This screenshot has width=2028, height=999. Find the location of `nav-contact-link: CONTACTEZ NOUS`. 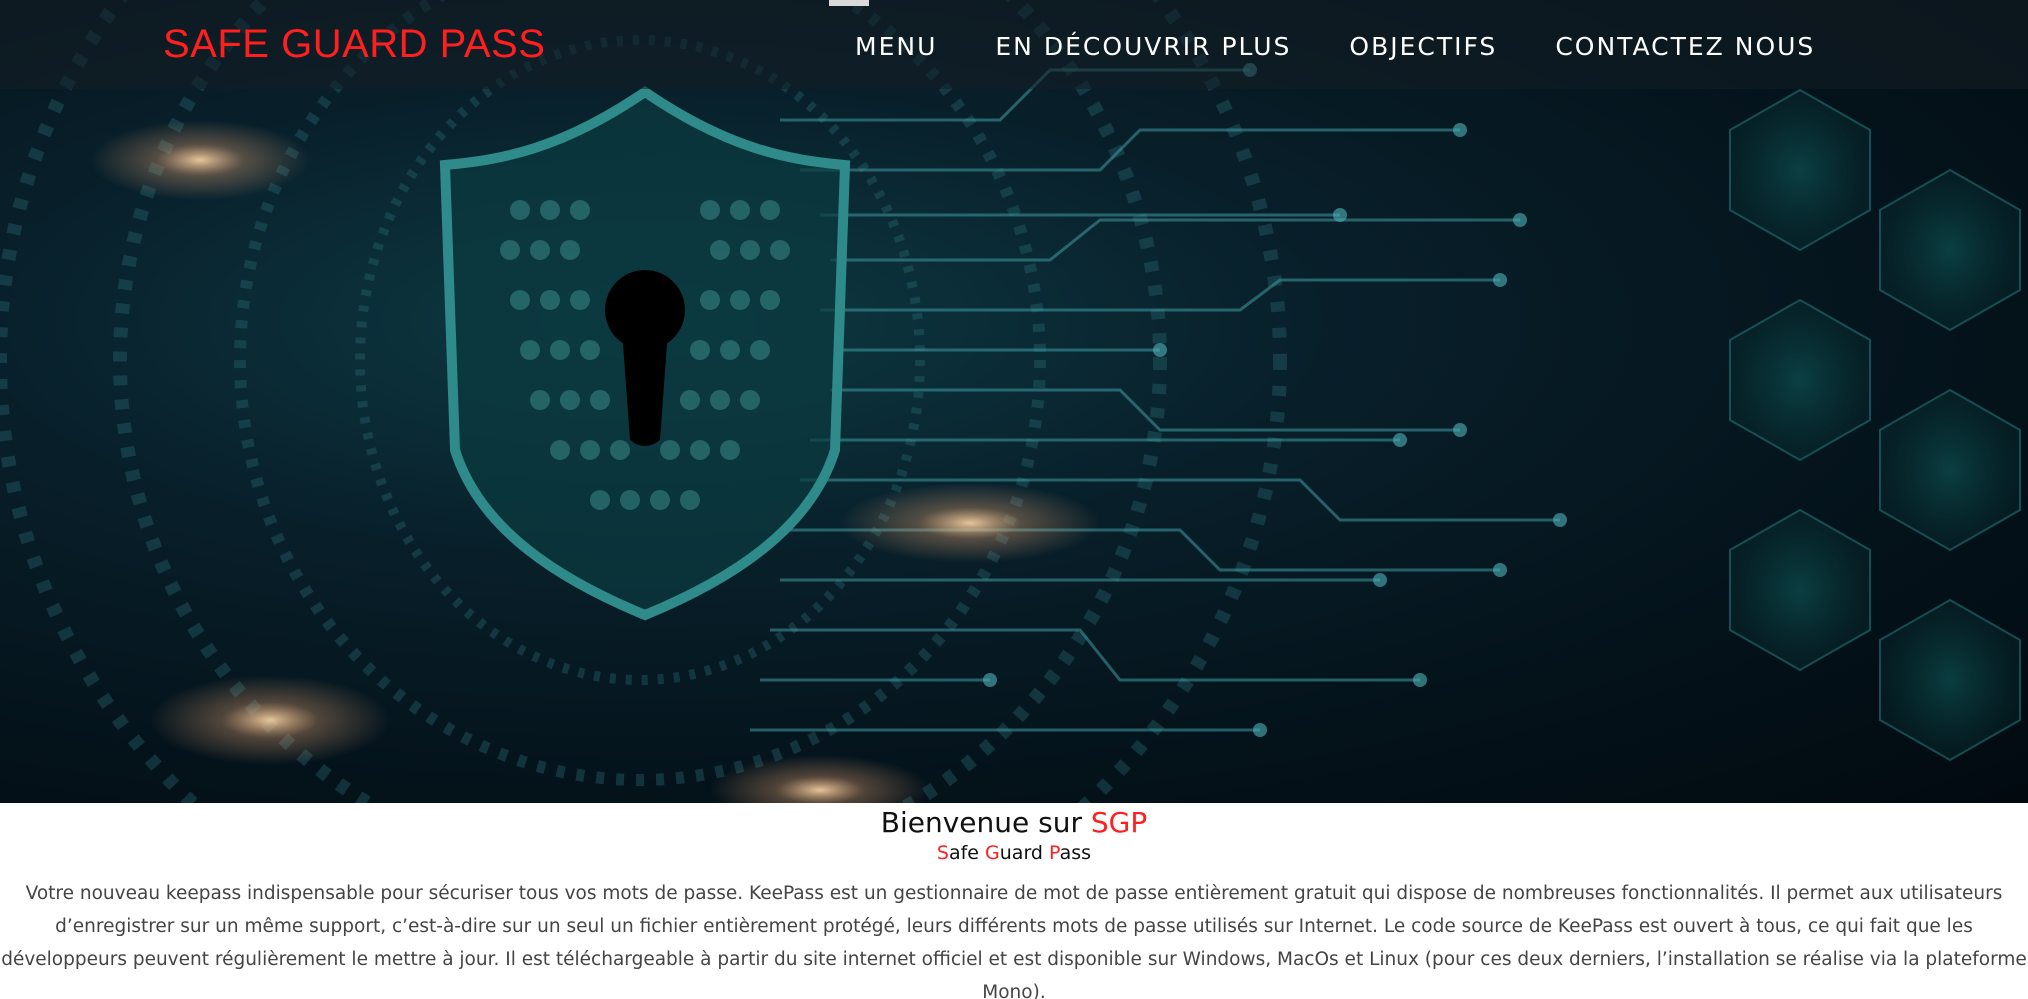

nav-contact-link: CONTACTEZ NOUS is located at coordinates (1685, 46).